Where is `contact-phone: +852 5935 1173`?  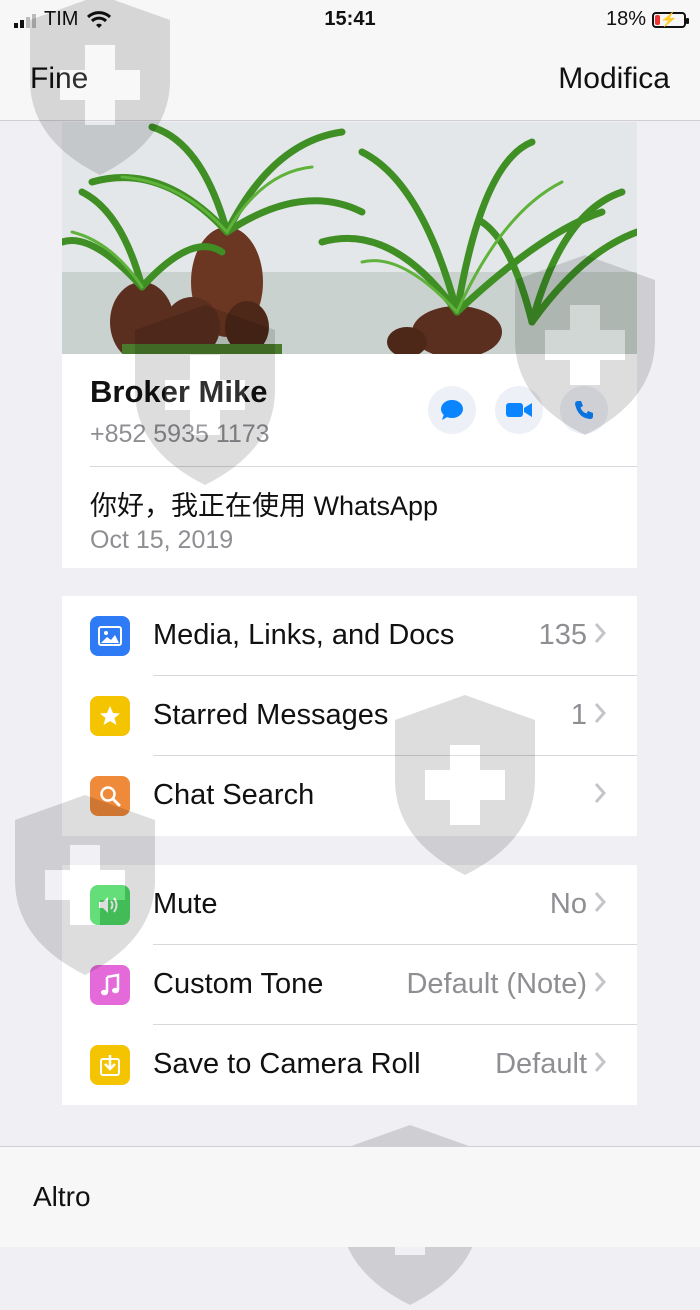 contact-phone: +852 5935 1173 is located at coordinates (180, 434).